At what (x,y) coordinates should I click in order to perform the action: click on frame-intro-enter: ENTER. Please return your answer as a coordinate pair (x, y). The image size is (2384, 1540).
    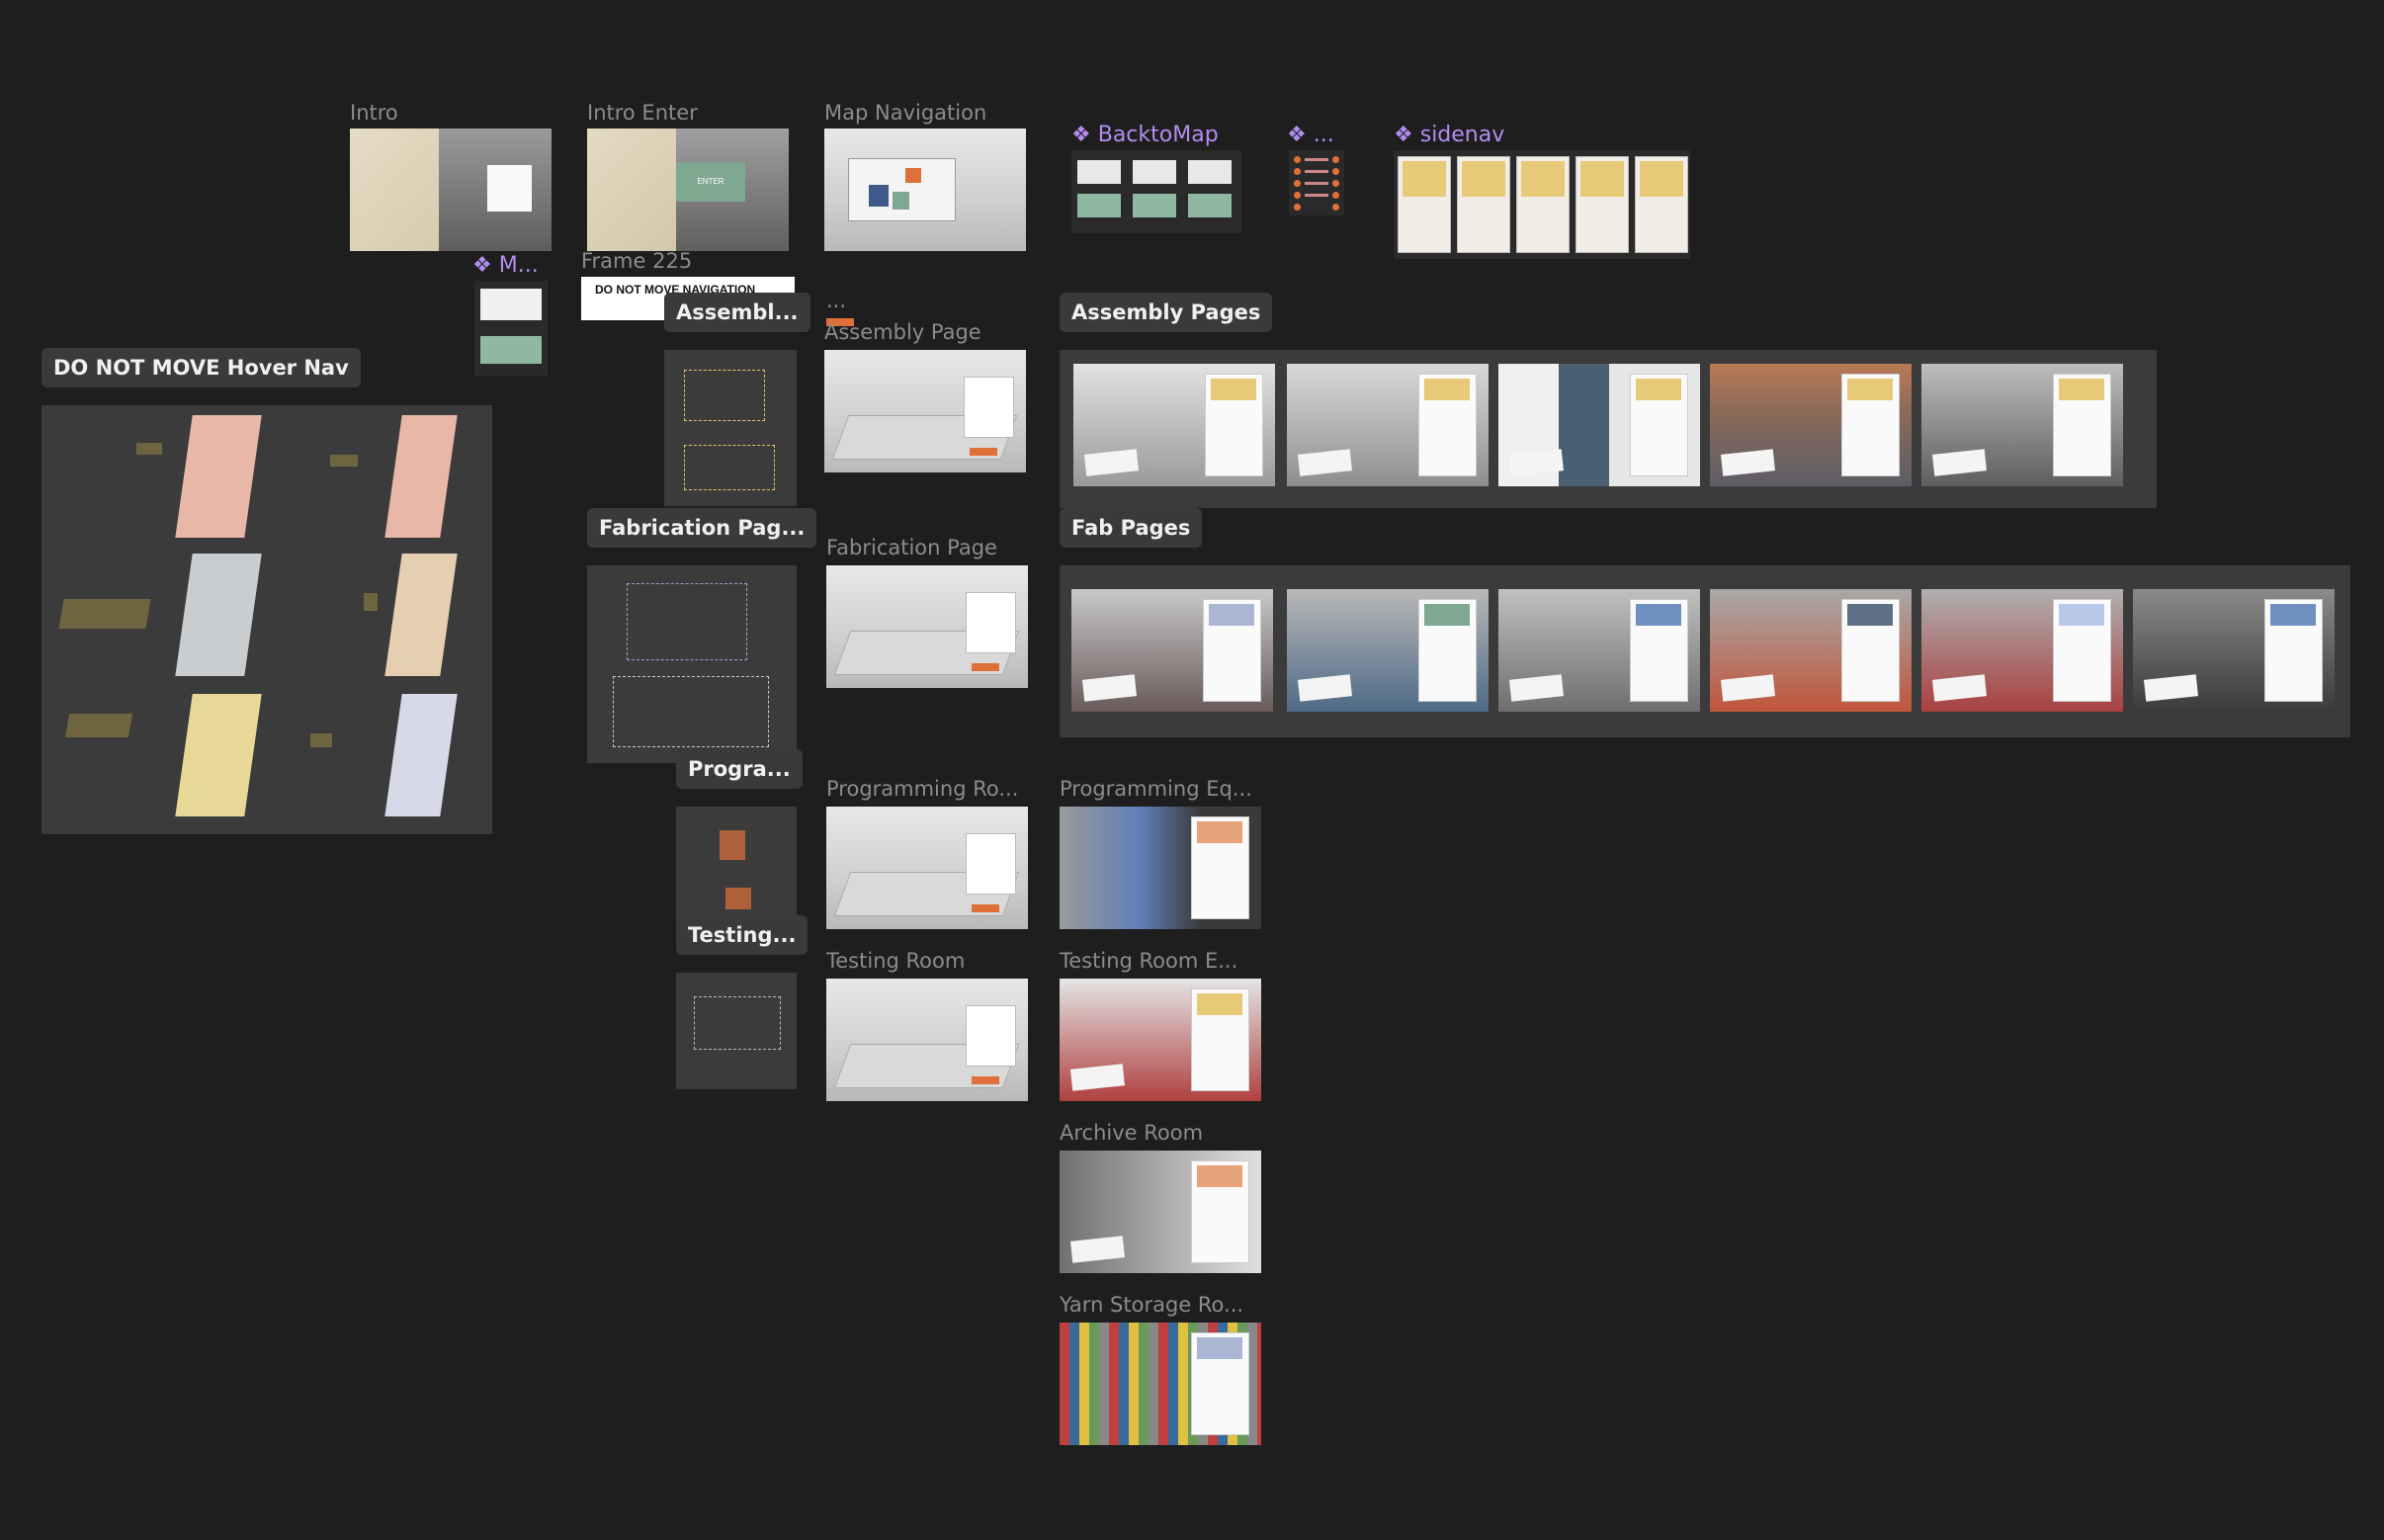
    Looking at the image, I should click on (688, 189).